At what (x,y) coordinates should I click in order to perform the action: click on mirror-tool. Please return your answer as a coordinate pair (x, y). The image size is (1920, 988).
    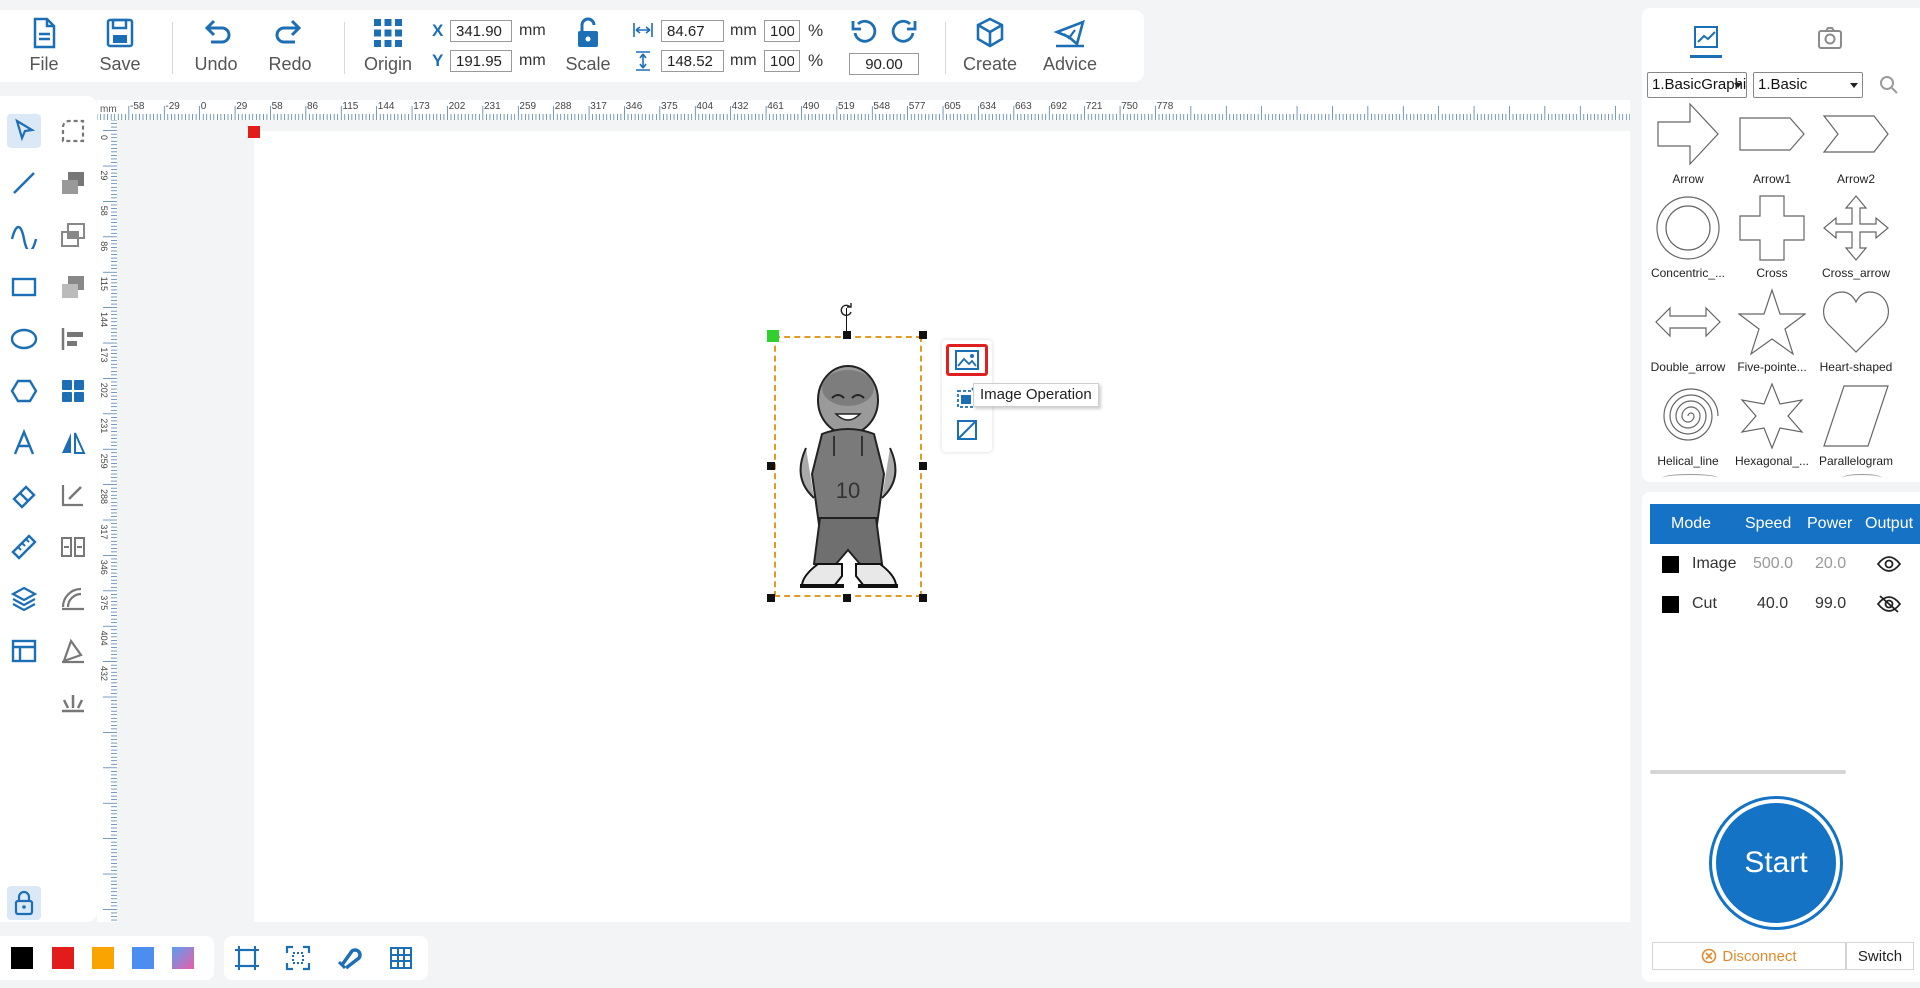
    Looking at the image, I should click on (73, 443).